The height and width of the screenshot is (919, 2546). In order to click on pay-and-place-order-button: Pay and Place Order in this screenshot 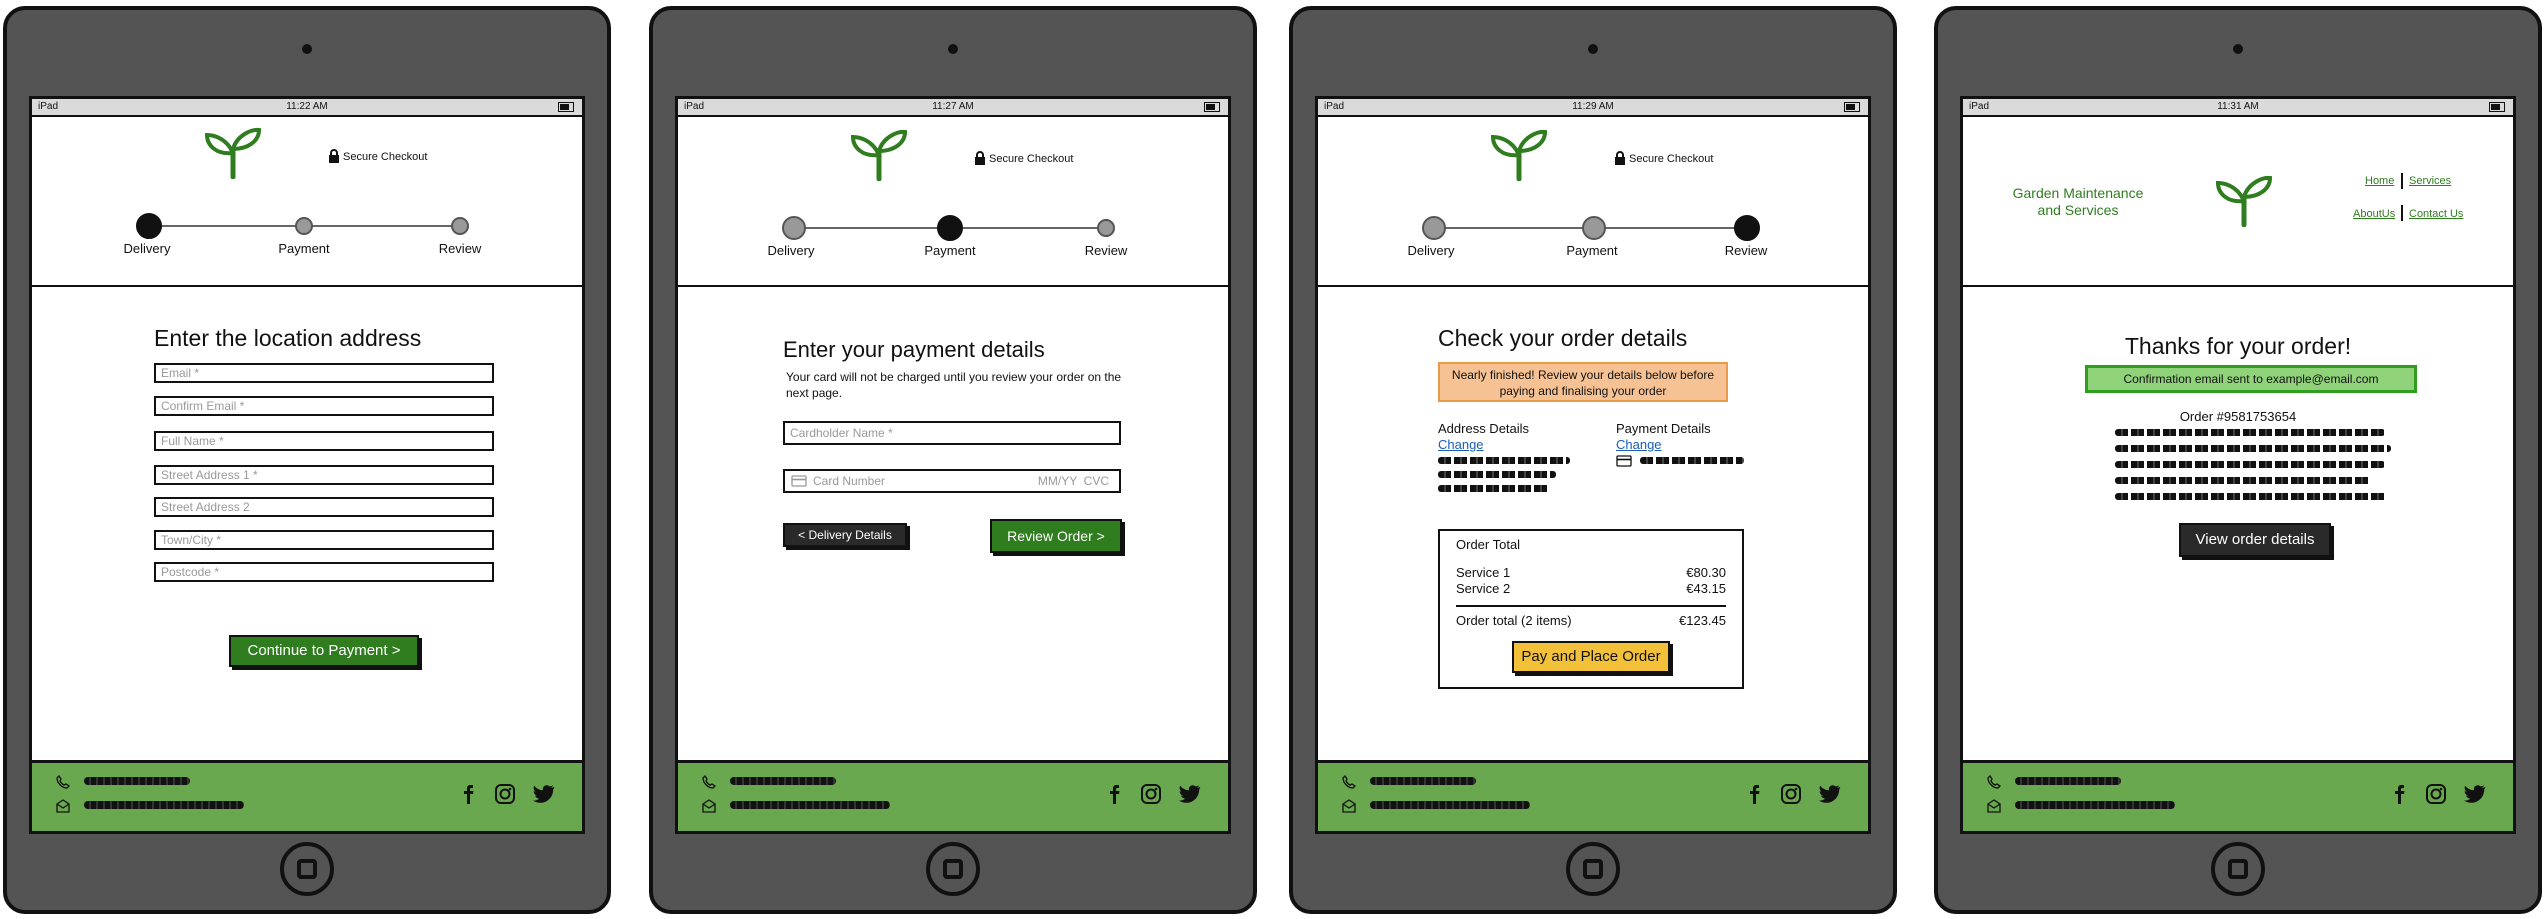, I will do `click(1591, 657)`.